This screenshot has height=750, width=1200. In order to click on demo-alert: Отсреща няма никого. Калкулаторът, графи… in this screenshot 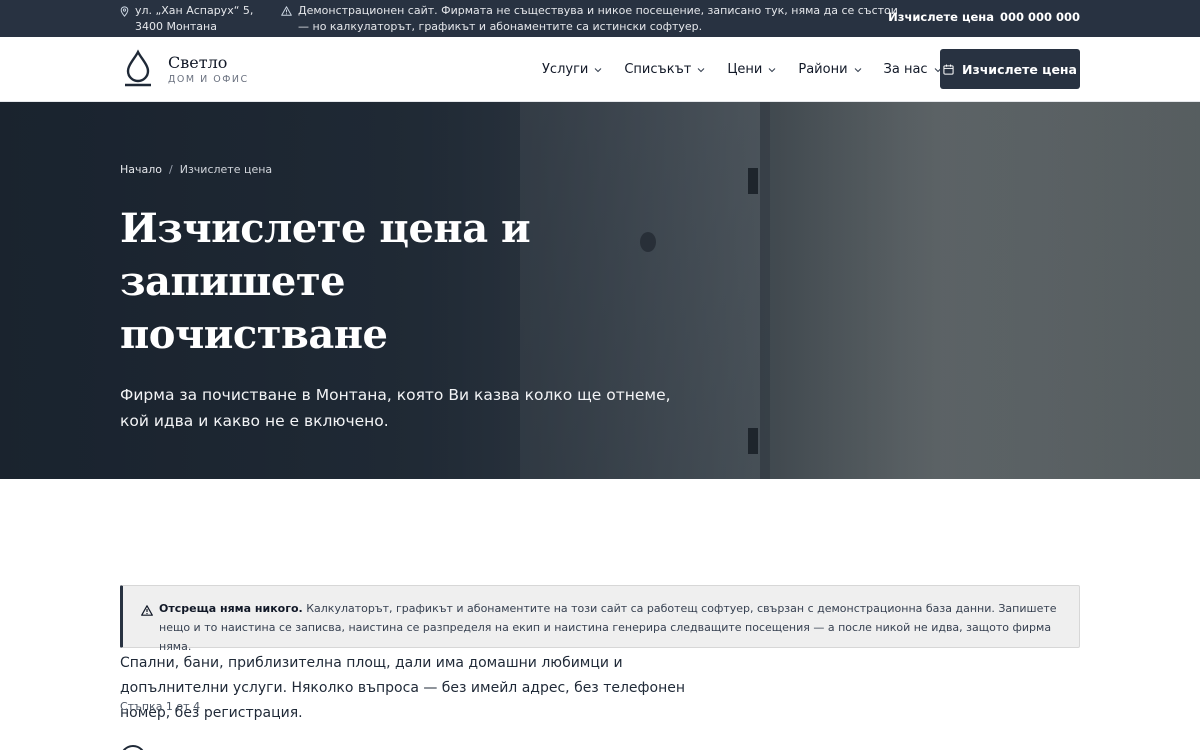, I will do `click(600, 619)`.